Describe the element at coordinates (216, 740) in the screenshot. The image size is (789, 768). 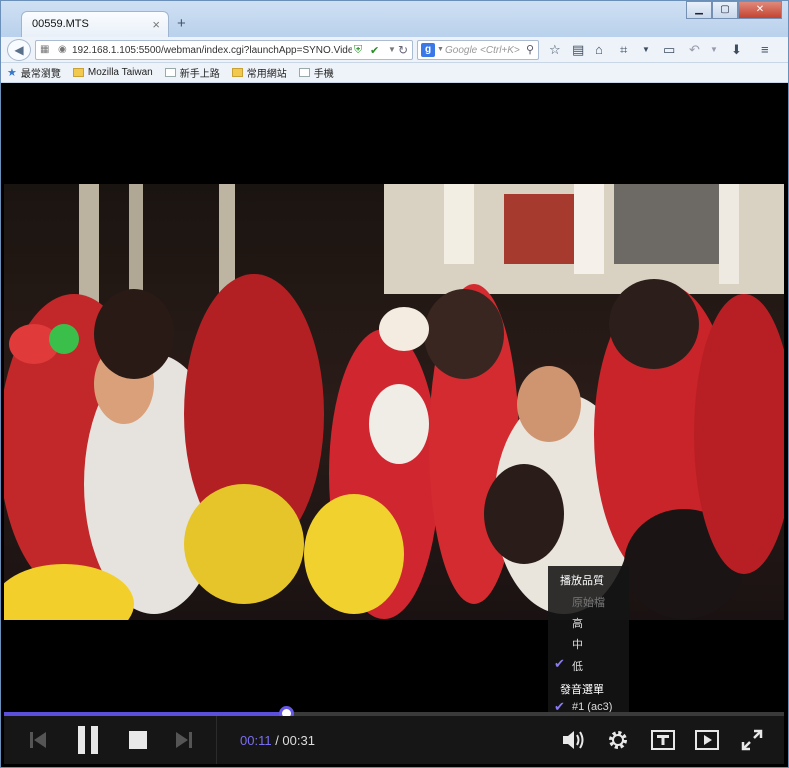
I see `divider` at that location.